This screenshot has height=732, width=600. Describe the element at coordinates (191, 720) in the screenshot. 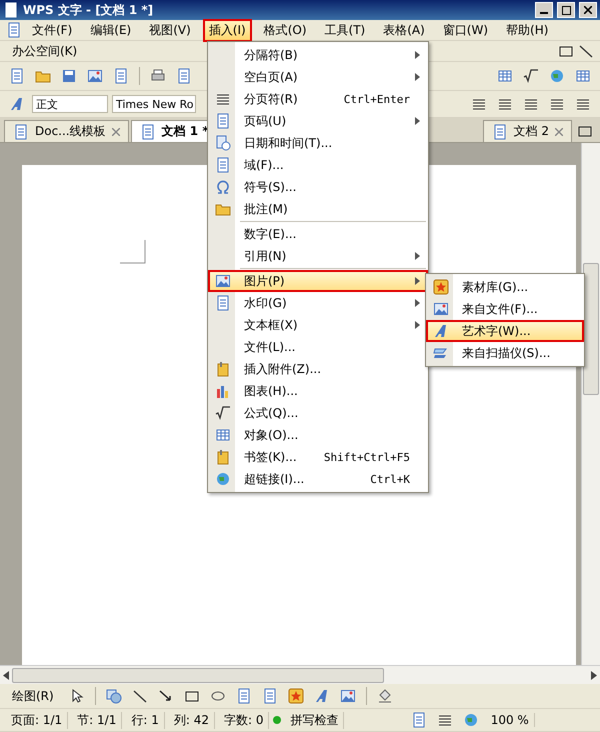

I see `status-field: 列: 42` at that location.